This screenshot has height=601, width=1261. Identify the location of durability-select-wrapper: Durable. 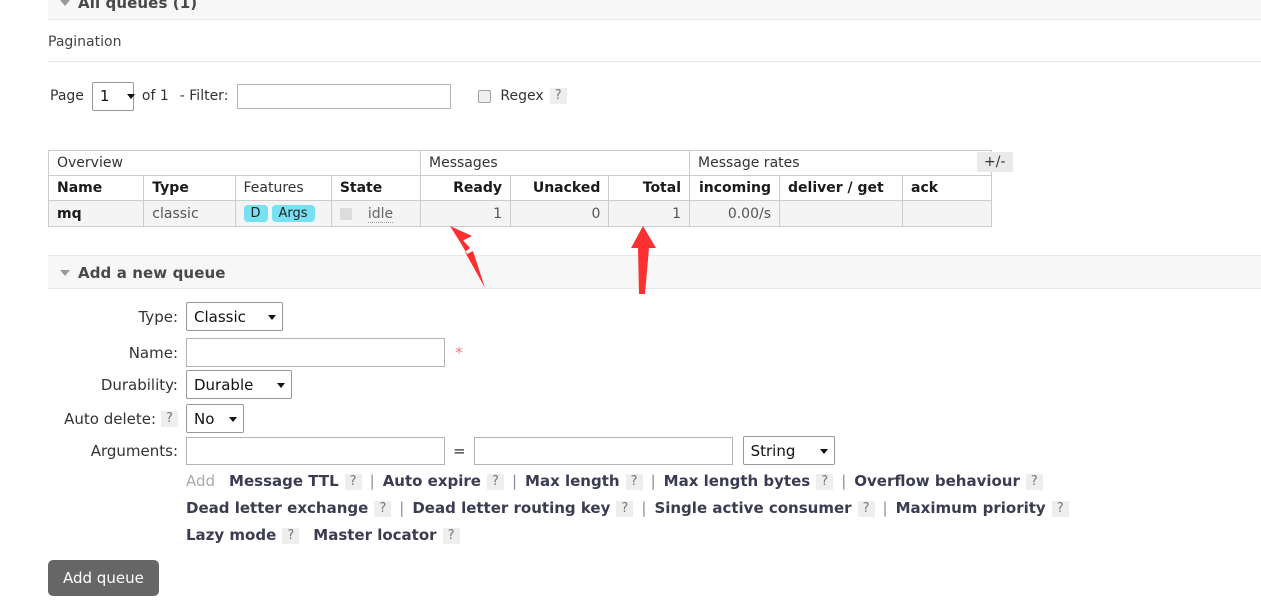
(239, 384).